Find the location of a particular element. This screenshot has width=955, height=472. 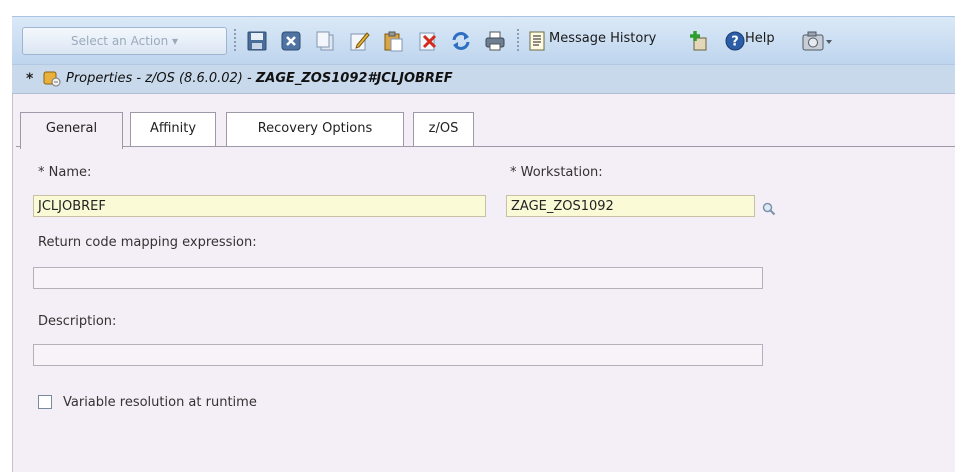

help-icon: ? is located at coordinates (735, 41).